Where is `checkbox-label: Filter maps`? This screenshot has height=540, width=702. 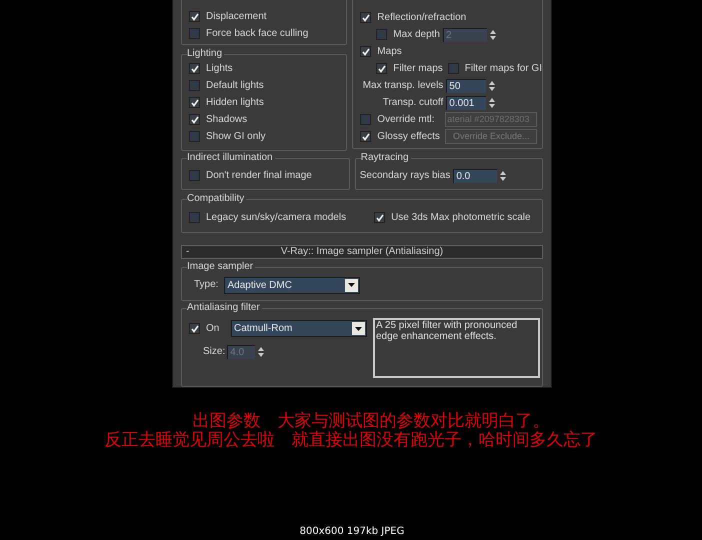
checkbox-label: Filter maps is located at coordinates (418, 69).